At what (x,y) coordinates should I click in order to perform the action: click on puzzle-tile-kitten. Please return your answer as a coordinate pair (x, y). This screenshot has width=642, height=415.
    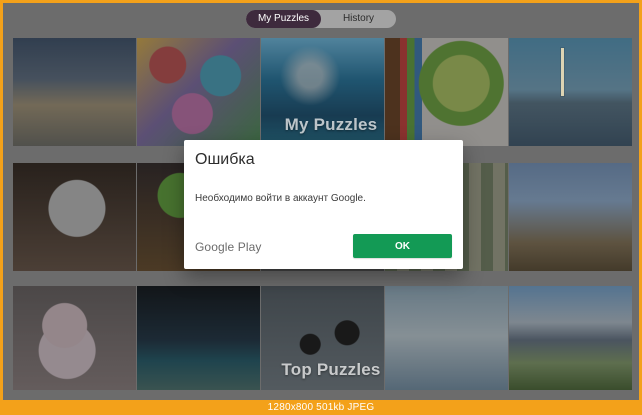
    Looking at the image, I should click on (74, 217).